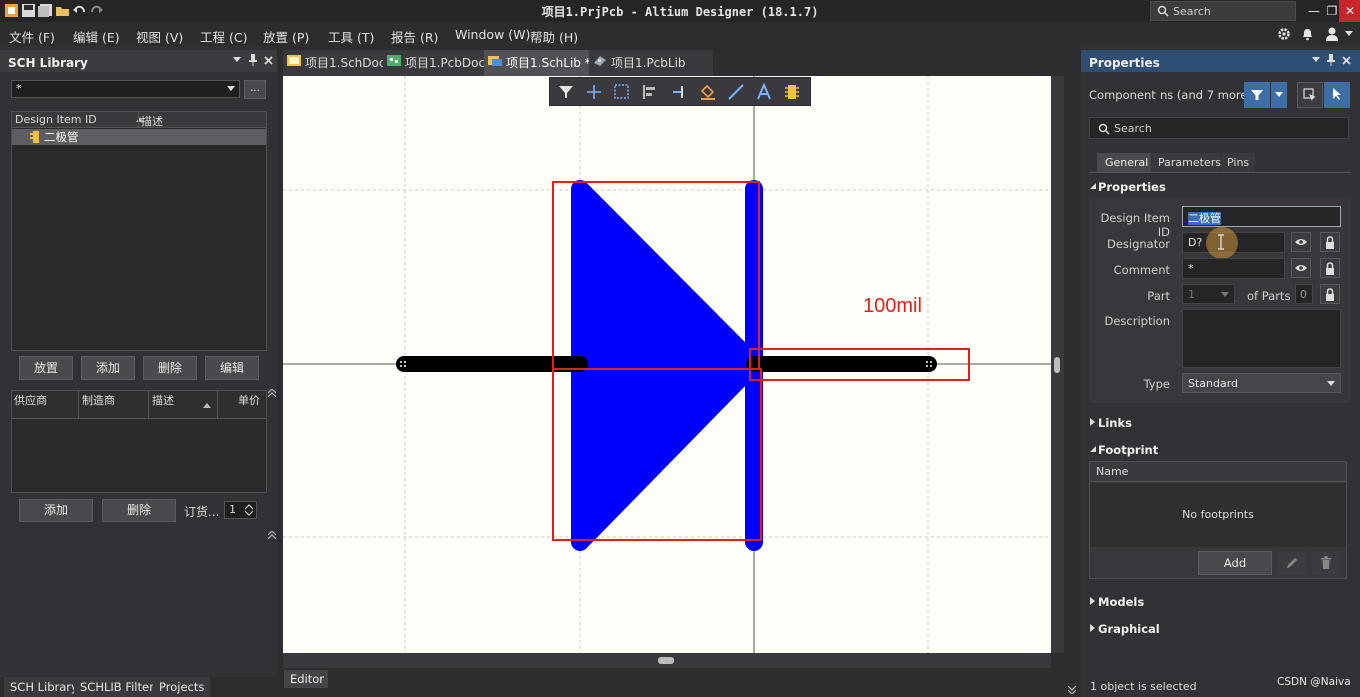  What do you see at coordinates (46, 368) in the screenshot?
I see `place-button: 放置` at bounding box center [46, 368].